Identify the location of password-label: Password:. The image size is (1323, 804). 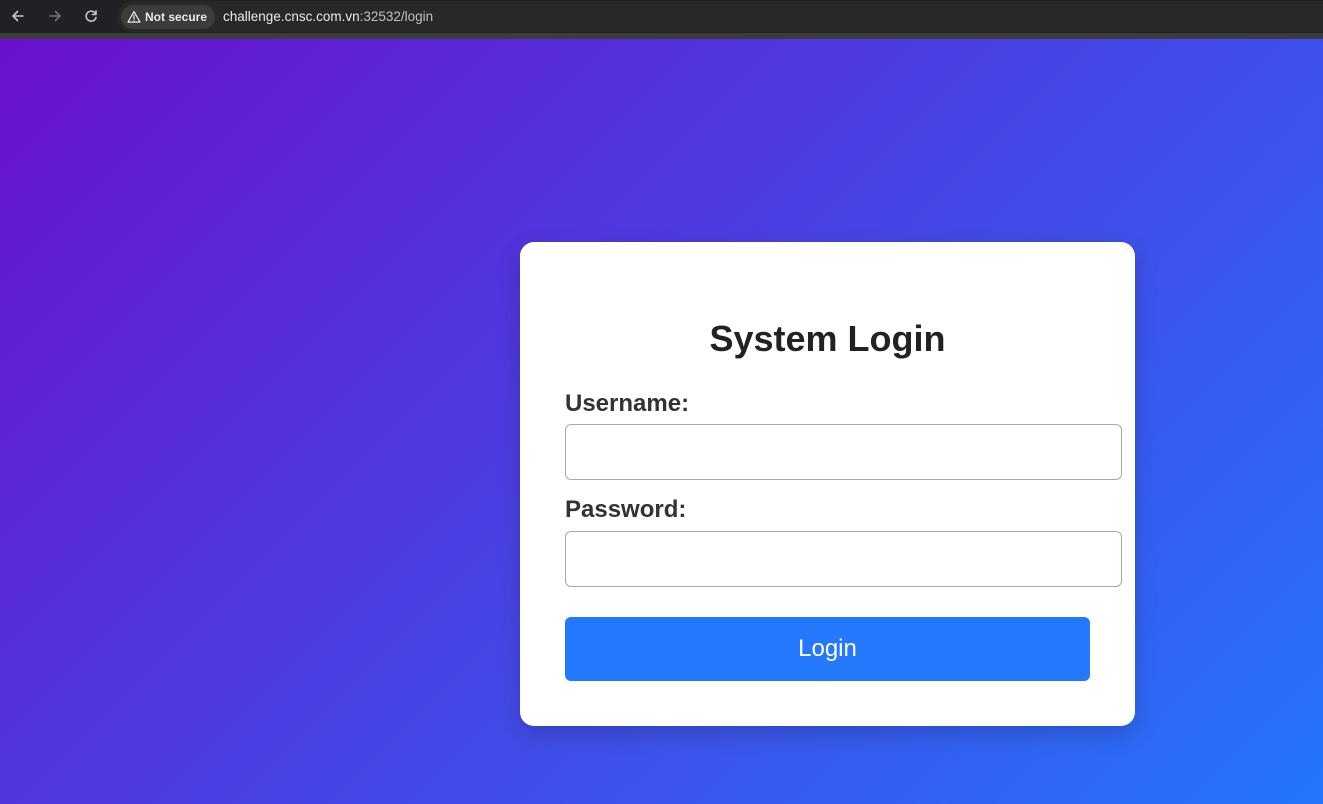
(626, 509).